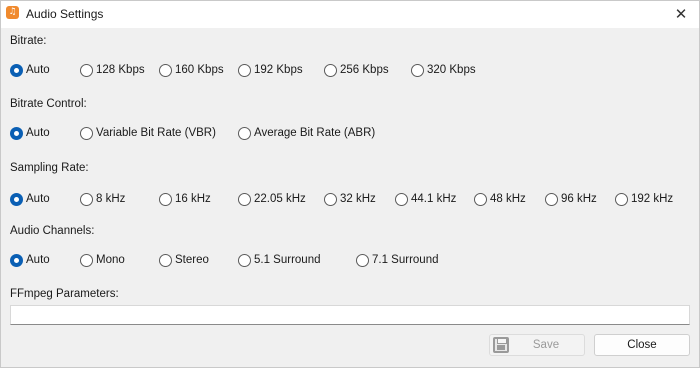 The image size is (700, 368). What do you see at coordinates (356, 70) in the screenshot?
I see `bitrate-option-256: 256 Kbps` at bounding box center [356, 70].